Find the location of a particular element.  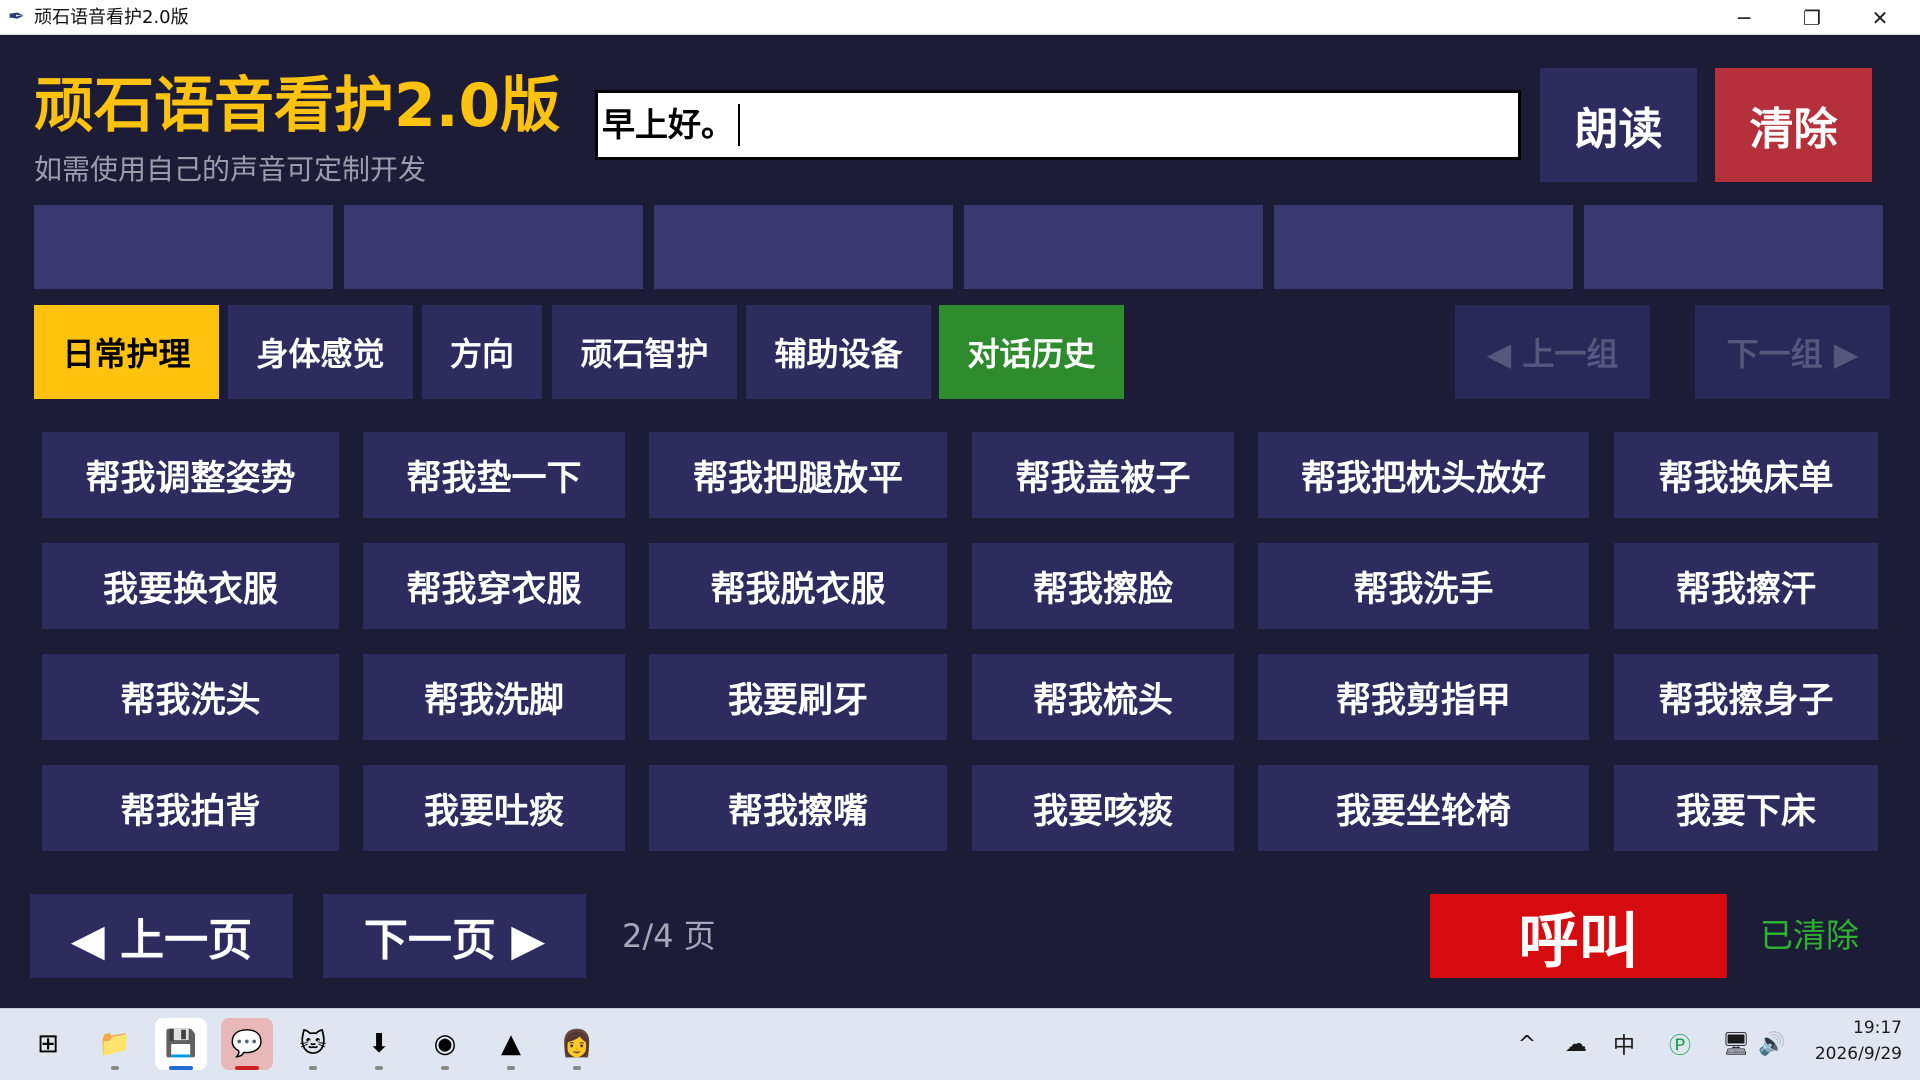

phrase-button: 我要坐轮椅 is located at coordinates (1423, 808).